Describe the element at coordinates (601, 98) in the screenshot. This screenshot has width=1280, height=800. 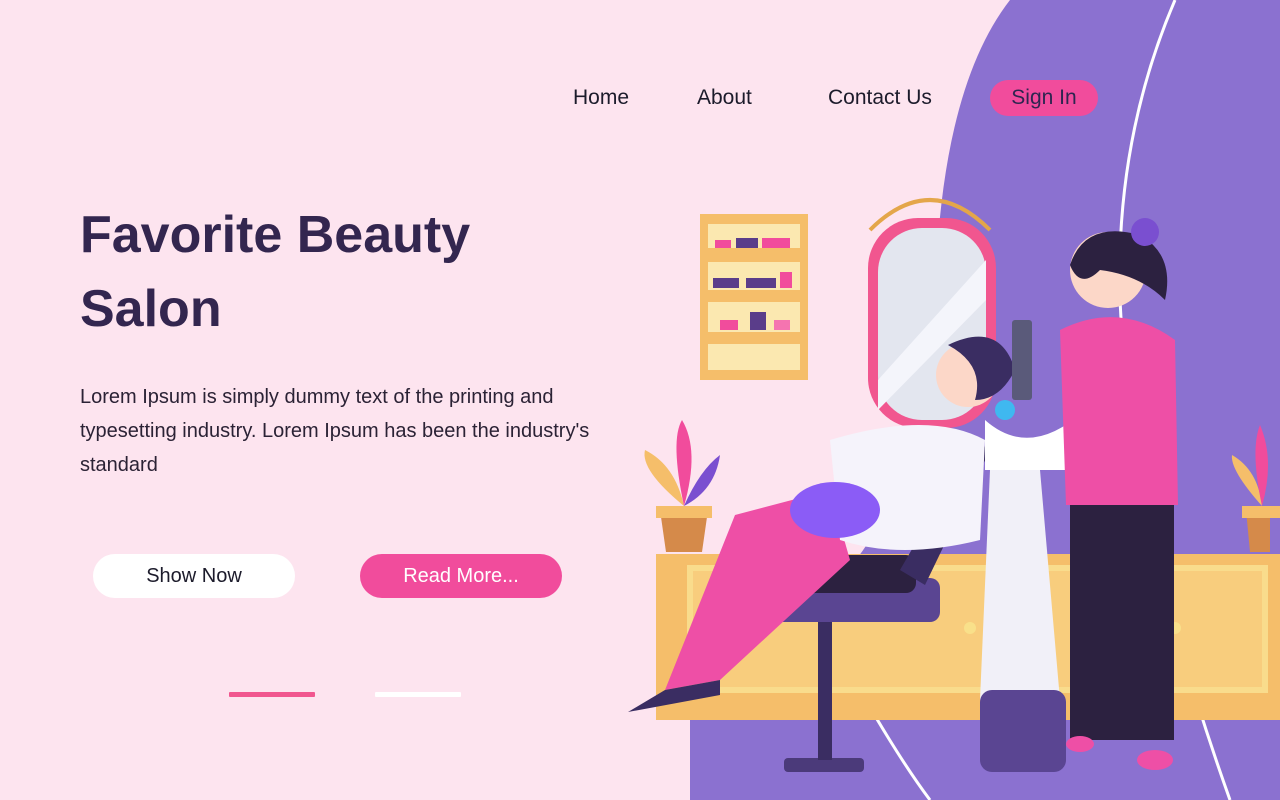
I see `nav-home-link: Home` at that location.